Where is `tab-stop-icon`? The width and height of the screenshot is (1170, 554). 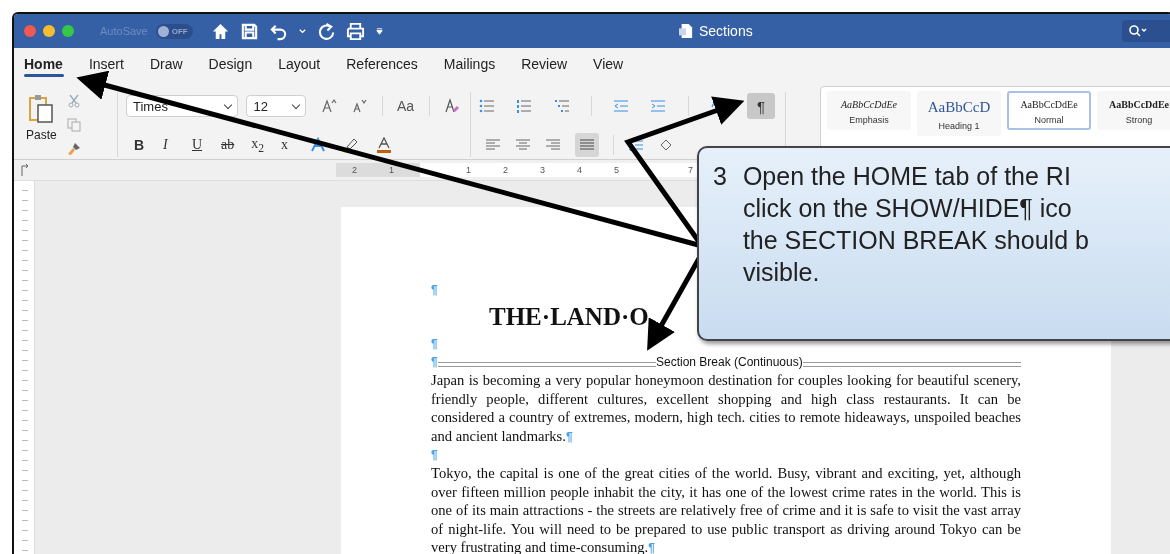
tab-stop-icon is located at coordinates (25, 170).